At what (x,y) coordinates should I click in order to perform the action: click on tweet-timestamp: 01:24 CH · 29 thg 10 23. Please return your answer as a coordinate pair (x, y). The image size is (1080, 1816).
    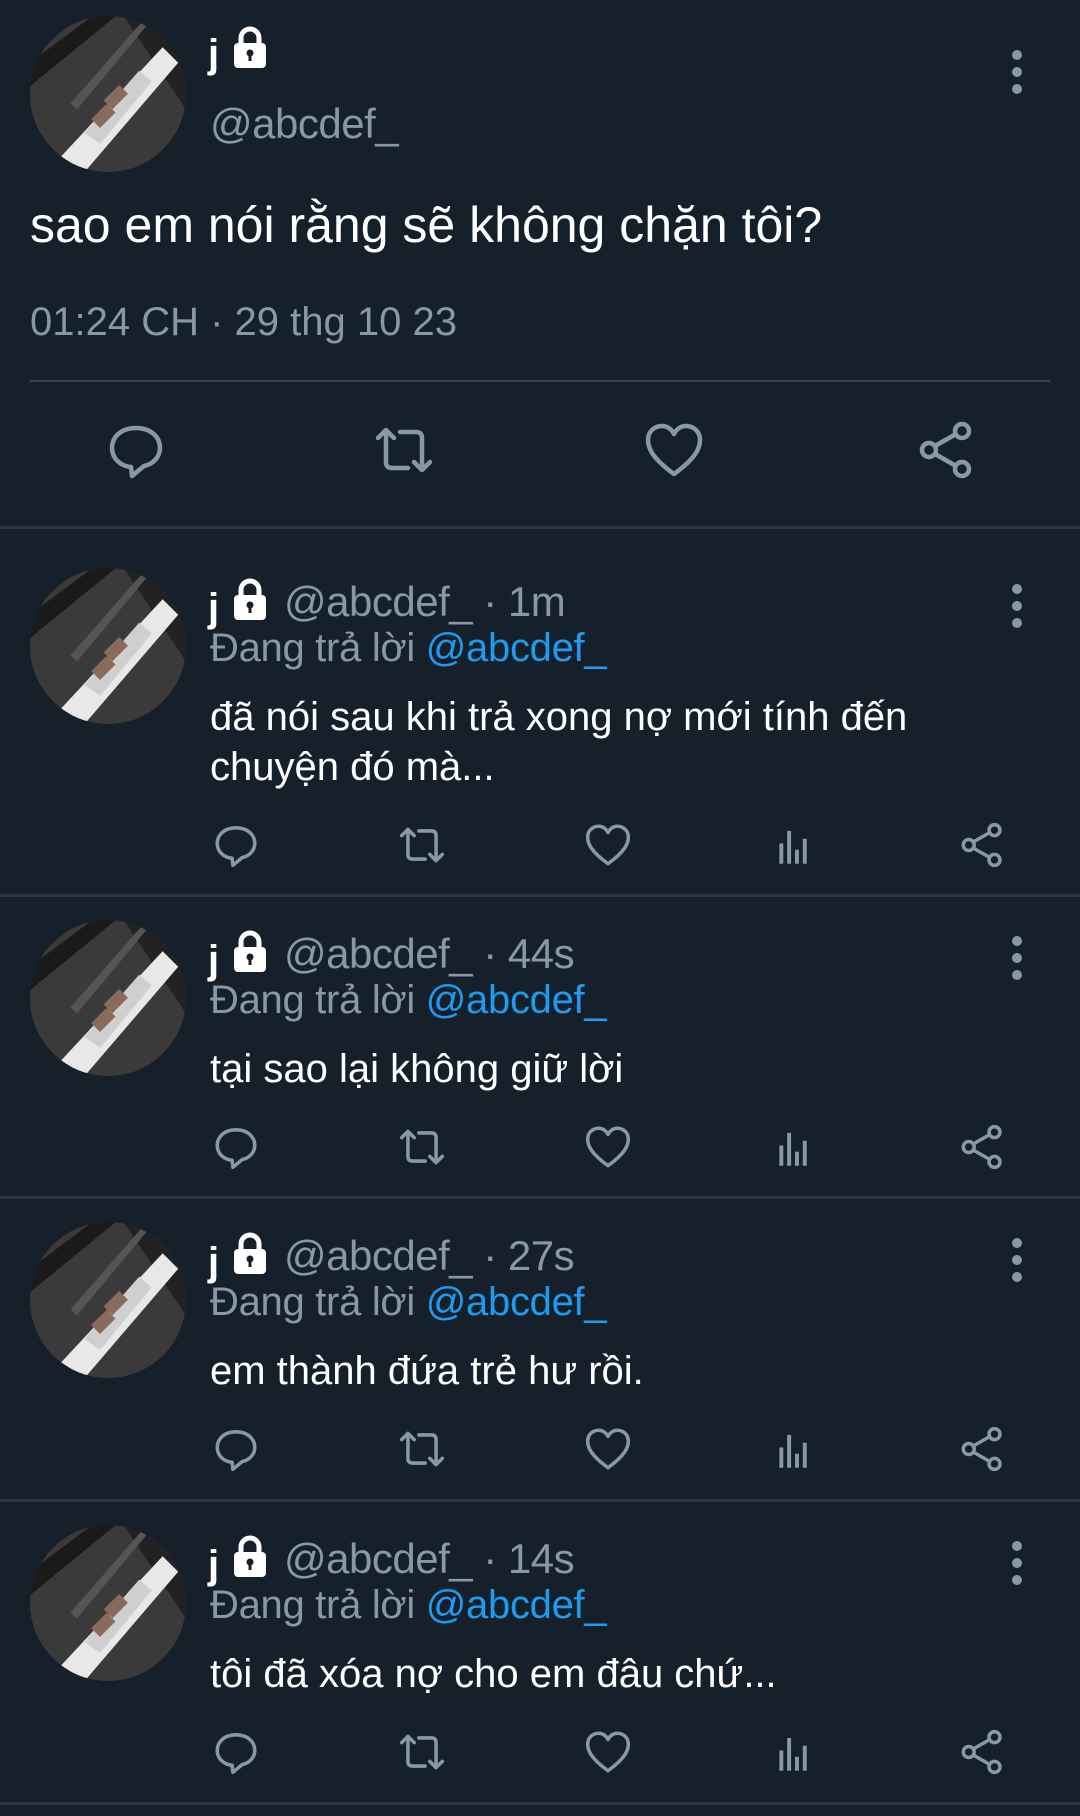
    Looking at the image, I should click on (243, 322).